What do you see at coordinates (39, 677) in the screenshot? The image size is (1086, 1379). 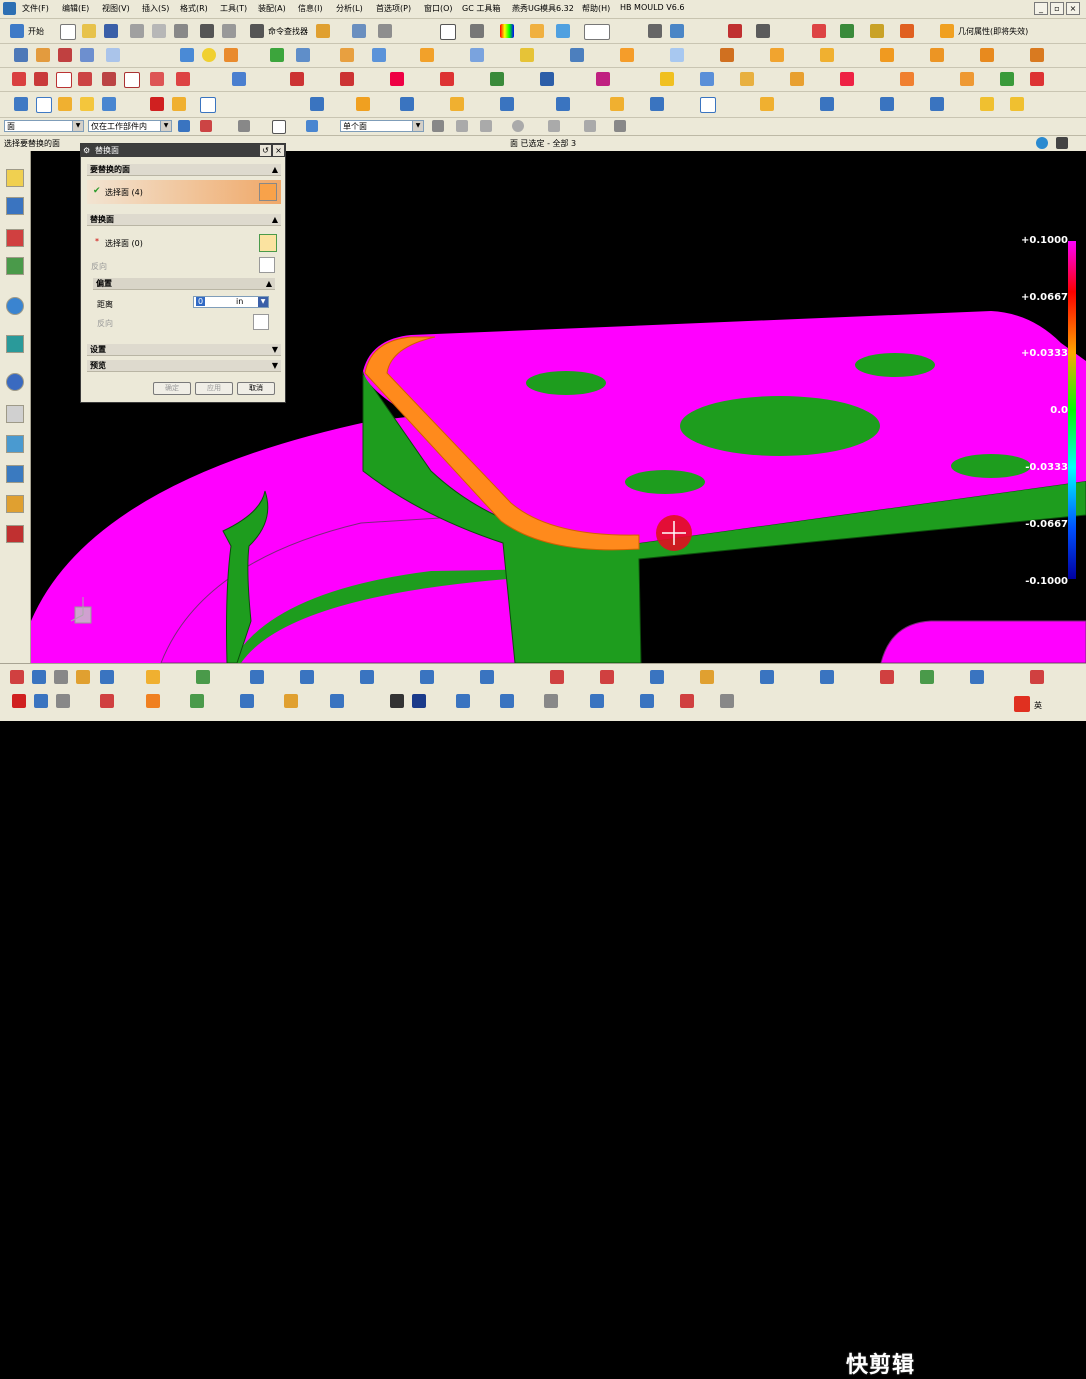 I see `mold-tool-2-icon` at bounding box center [39, 677].